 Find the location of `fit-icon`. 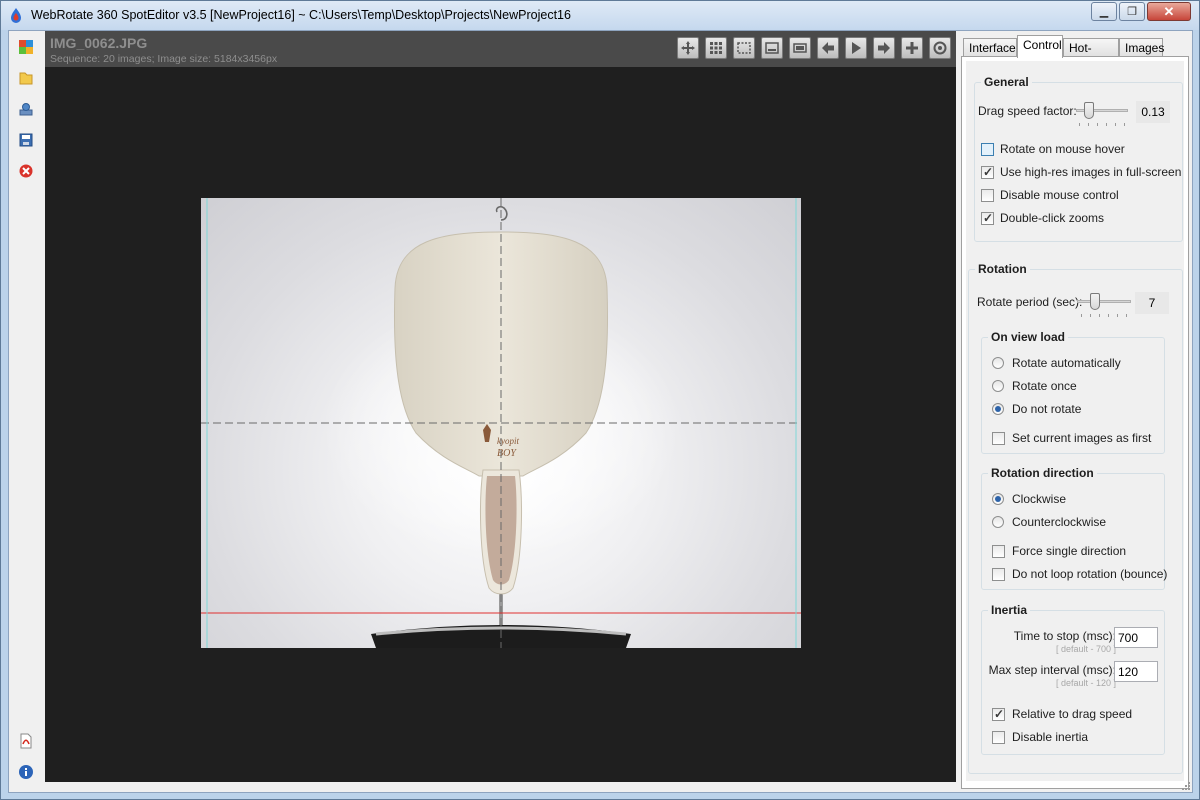

fit-icon is located at coordinates (800, 48).